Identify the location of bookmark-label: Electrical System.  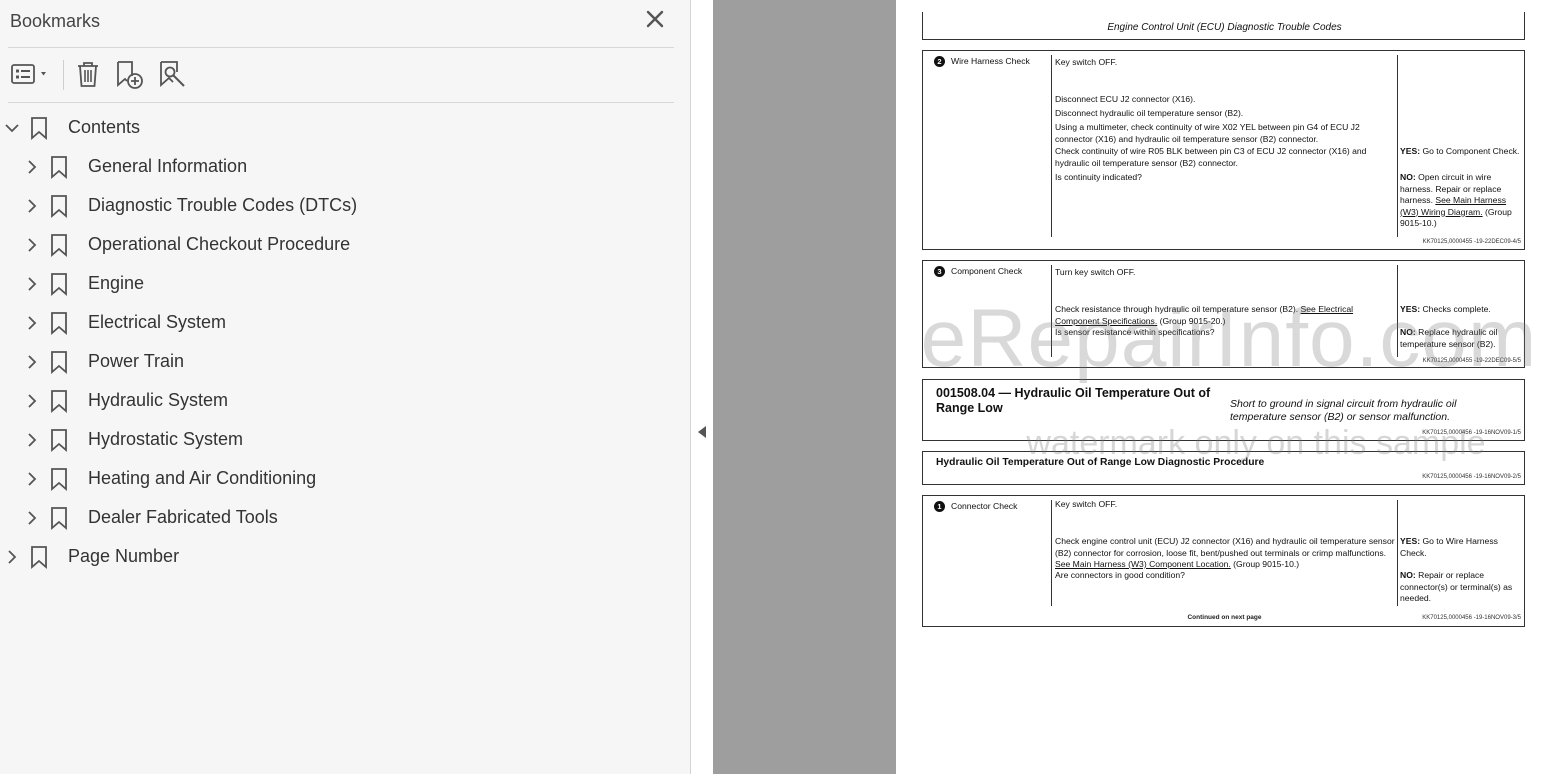
(157, 322).